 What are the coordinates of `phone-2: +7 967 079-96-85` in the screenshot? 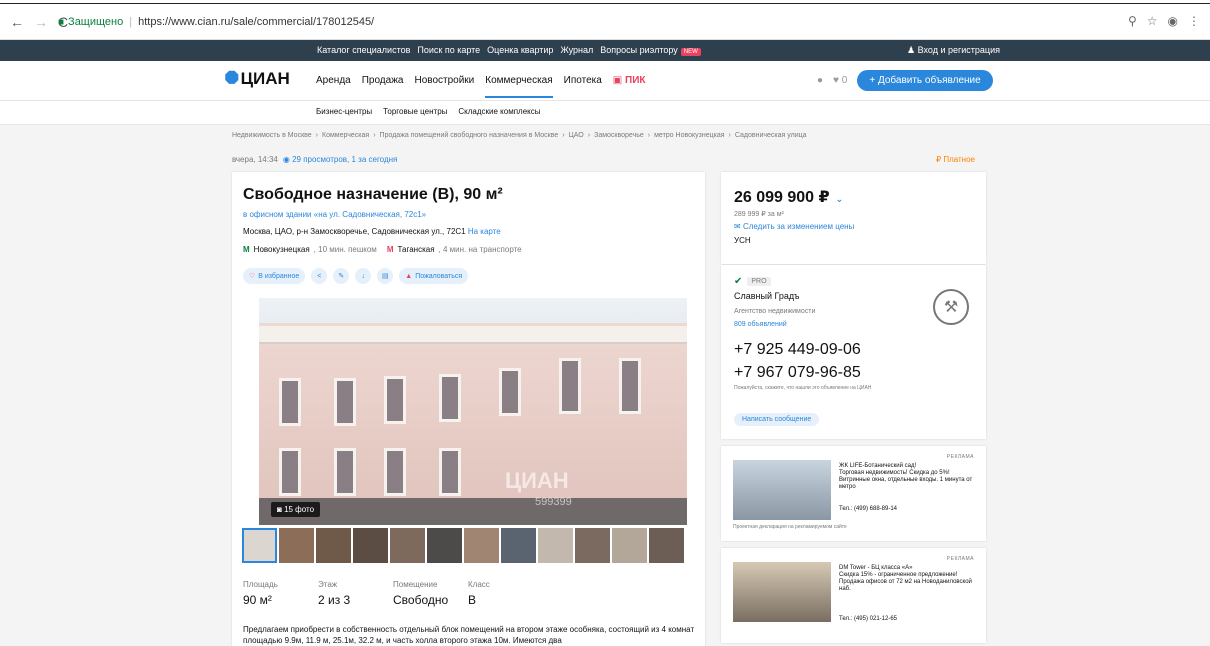 It's located at (797, 373).